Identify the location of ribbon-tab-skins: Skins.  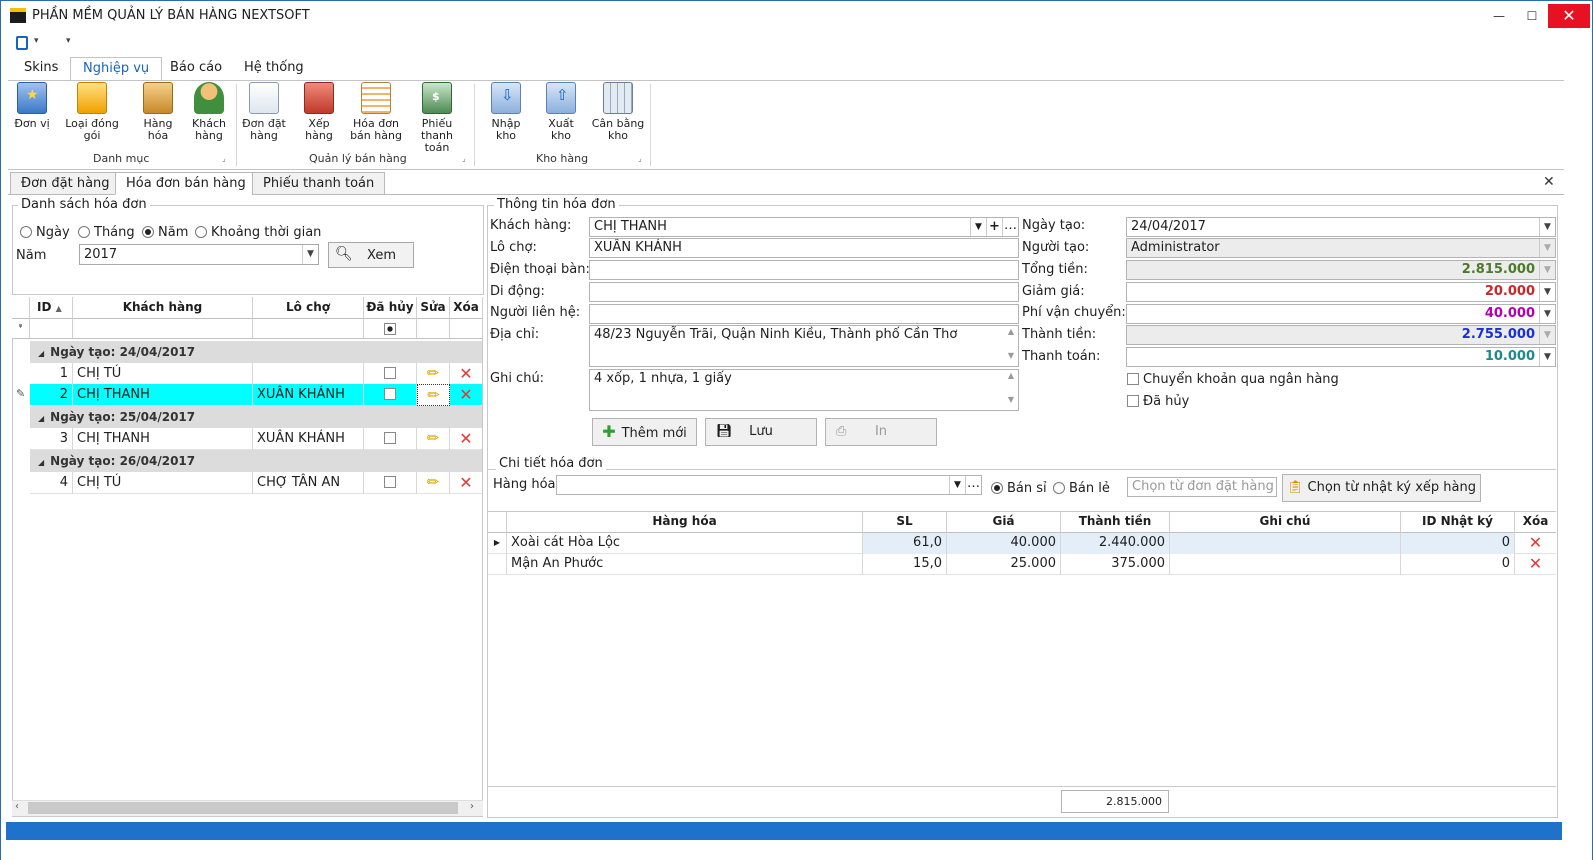
(41, 69).